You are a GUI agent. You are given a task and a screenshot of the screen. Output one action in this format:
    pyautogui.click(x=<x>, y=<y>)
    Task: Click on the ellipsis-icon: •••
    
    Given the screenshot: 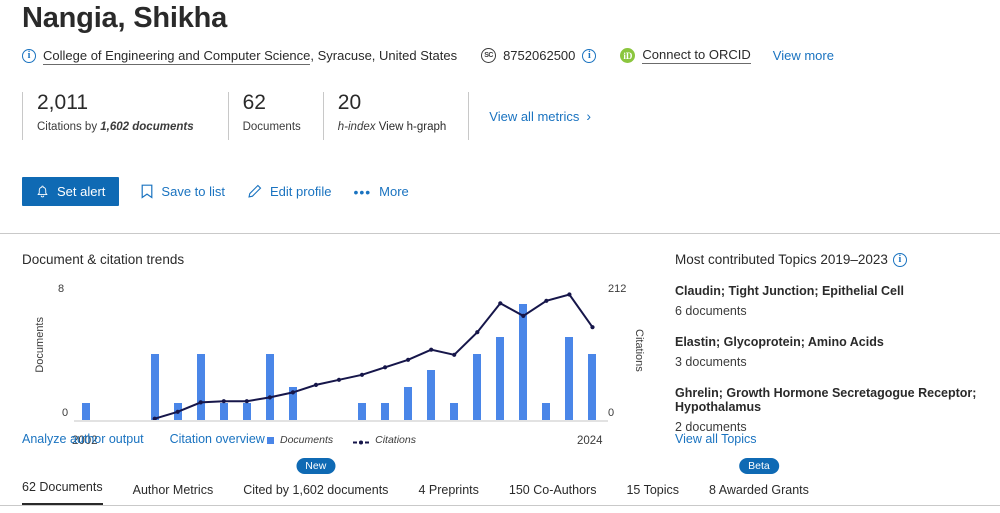 What is the action you would take?
    pyautogui.click(x=362, y=191)
    